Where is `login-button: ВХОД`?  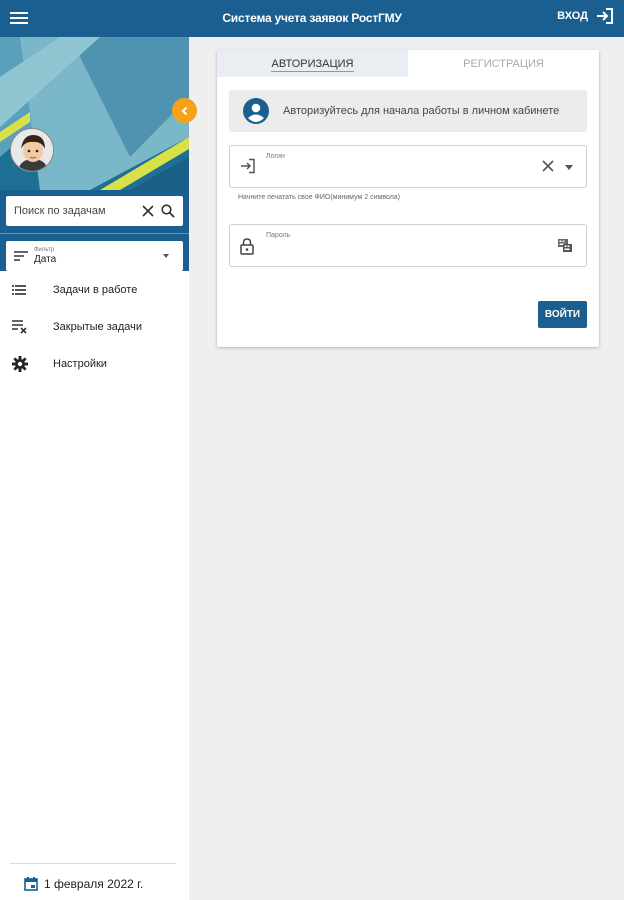 login-button: ВХОД is located at coordinates (585, 16).